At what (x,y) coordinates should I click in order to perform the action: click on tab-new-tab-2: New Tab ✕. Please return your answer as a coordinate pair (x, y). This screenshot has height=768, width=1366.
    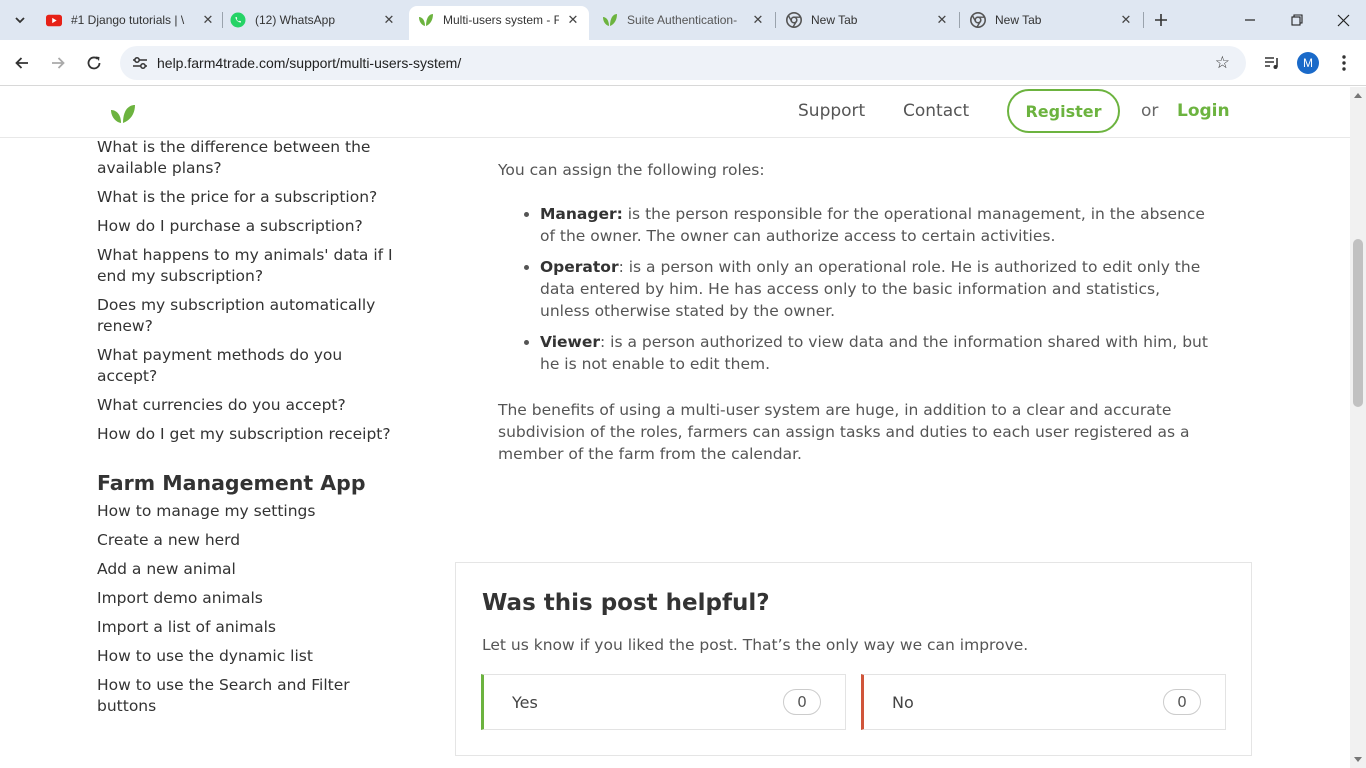
    Looking at the image, I should click on (1052, 20).